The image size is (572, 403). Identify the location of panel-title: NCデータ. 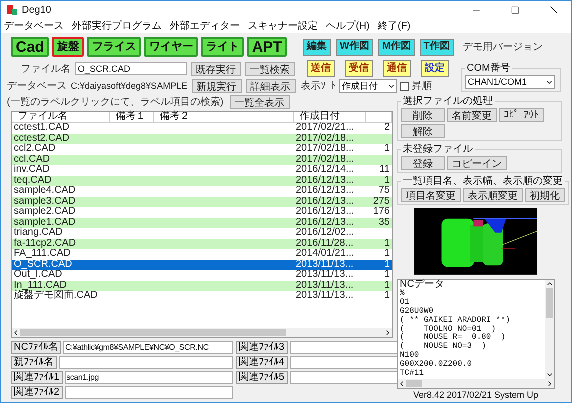
(423, 285).